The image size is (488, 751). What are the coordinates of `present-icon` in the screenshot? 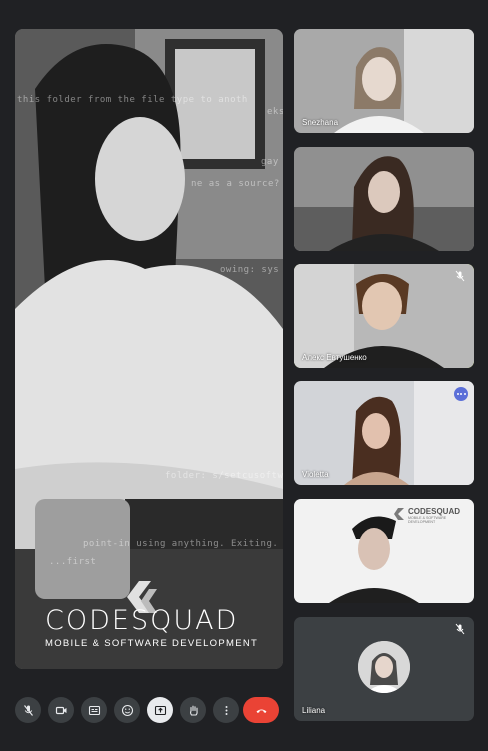 It's located at (160, 710).